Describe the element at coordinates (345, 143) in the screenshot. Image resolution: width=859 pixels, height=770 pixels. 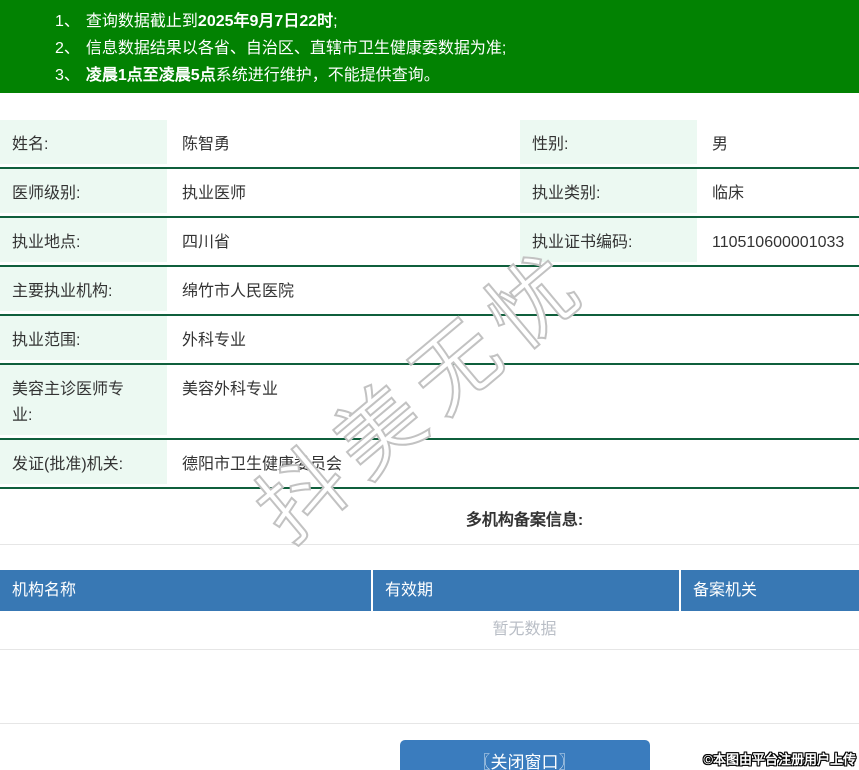
I see `field-value-name: 陈智勇` at that location.